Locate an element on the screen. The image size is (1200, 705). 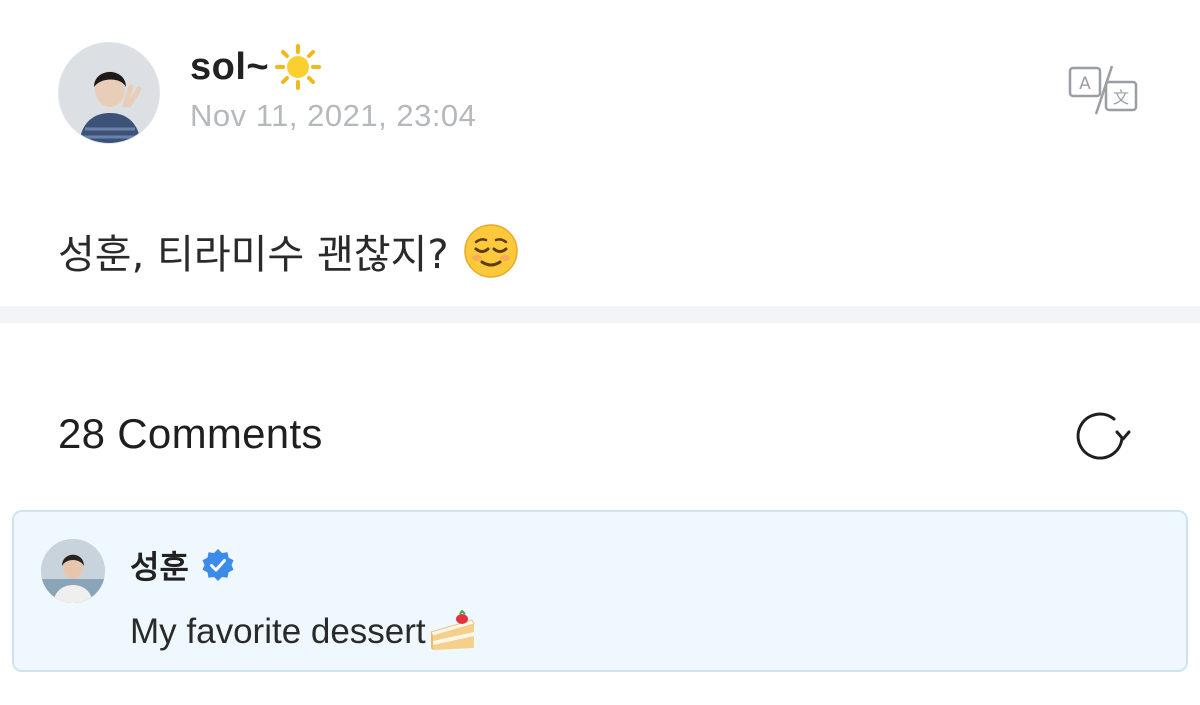
refresh-button is located at coordinates (1103, 436).